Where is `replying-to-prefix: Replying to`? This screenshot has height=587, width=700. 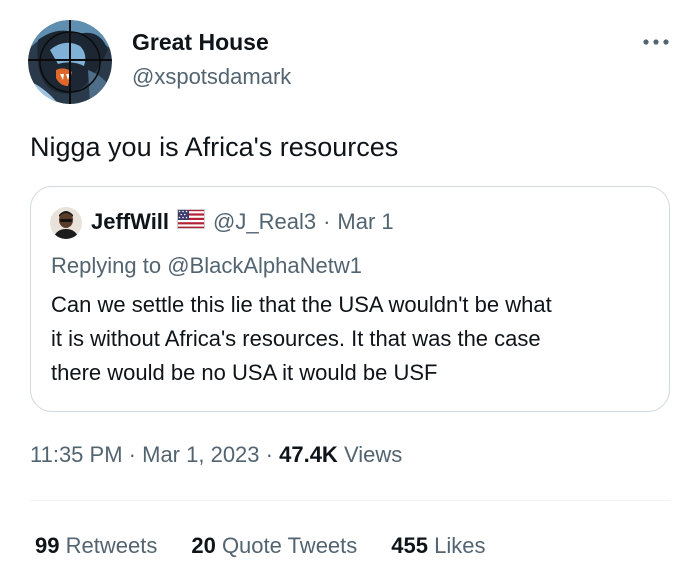
replying-to-prefix: Replying to is located at coordinates (106, 265).